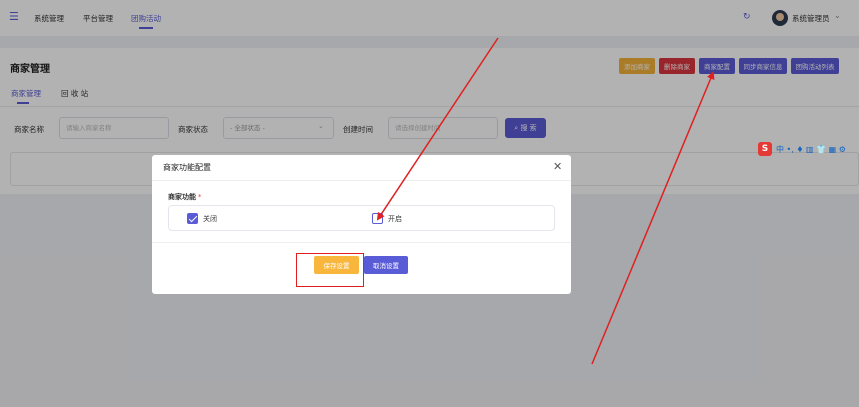 This screenshot has height=407, width=859. I want to click on arrow-to-merchant-config, so click(653, 218).